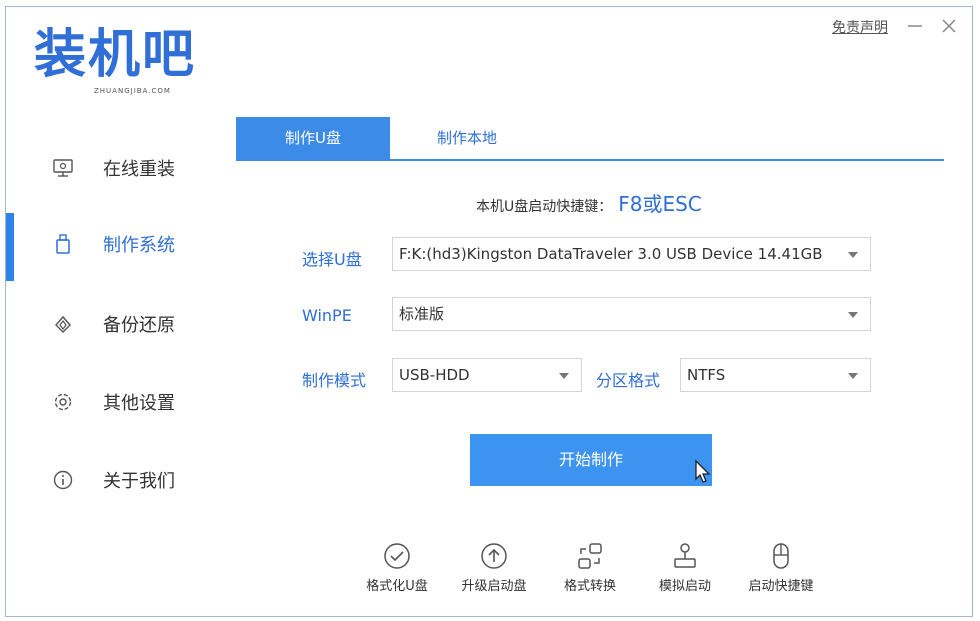 Image resolution: width=980 pixels, height=621 pixels. Describe the element at coordinates (139, 403) in the screenshot. I see `sidebar-item-label: 其他设置` at that location.